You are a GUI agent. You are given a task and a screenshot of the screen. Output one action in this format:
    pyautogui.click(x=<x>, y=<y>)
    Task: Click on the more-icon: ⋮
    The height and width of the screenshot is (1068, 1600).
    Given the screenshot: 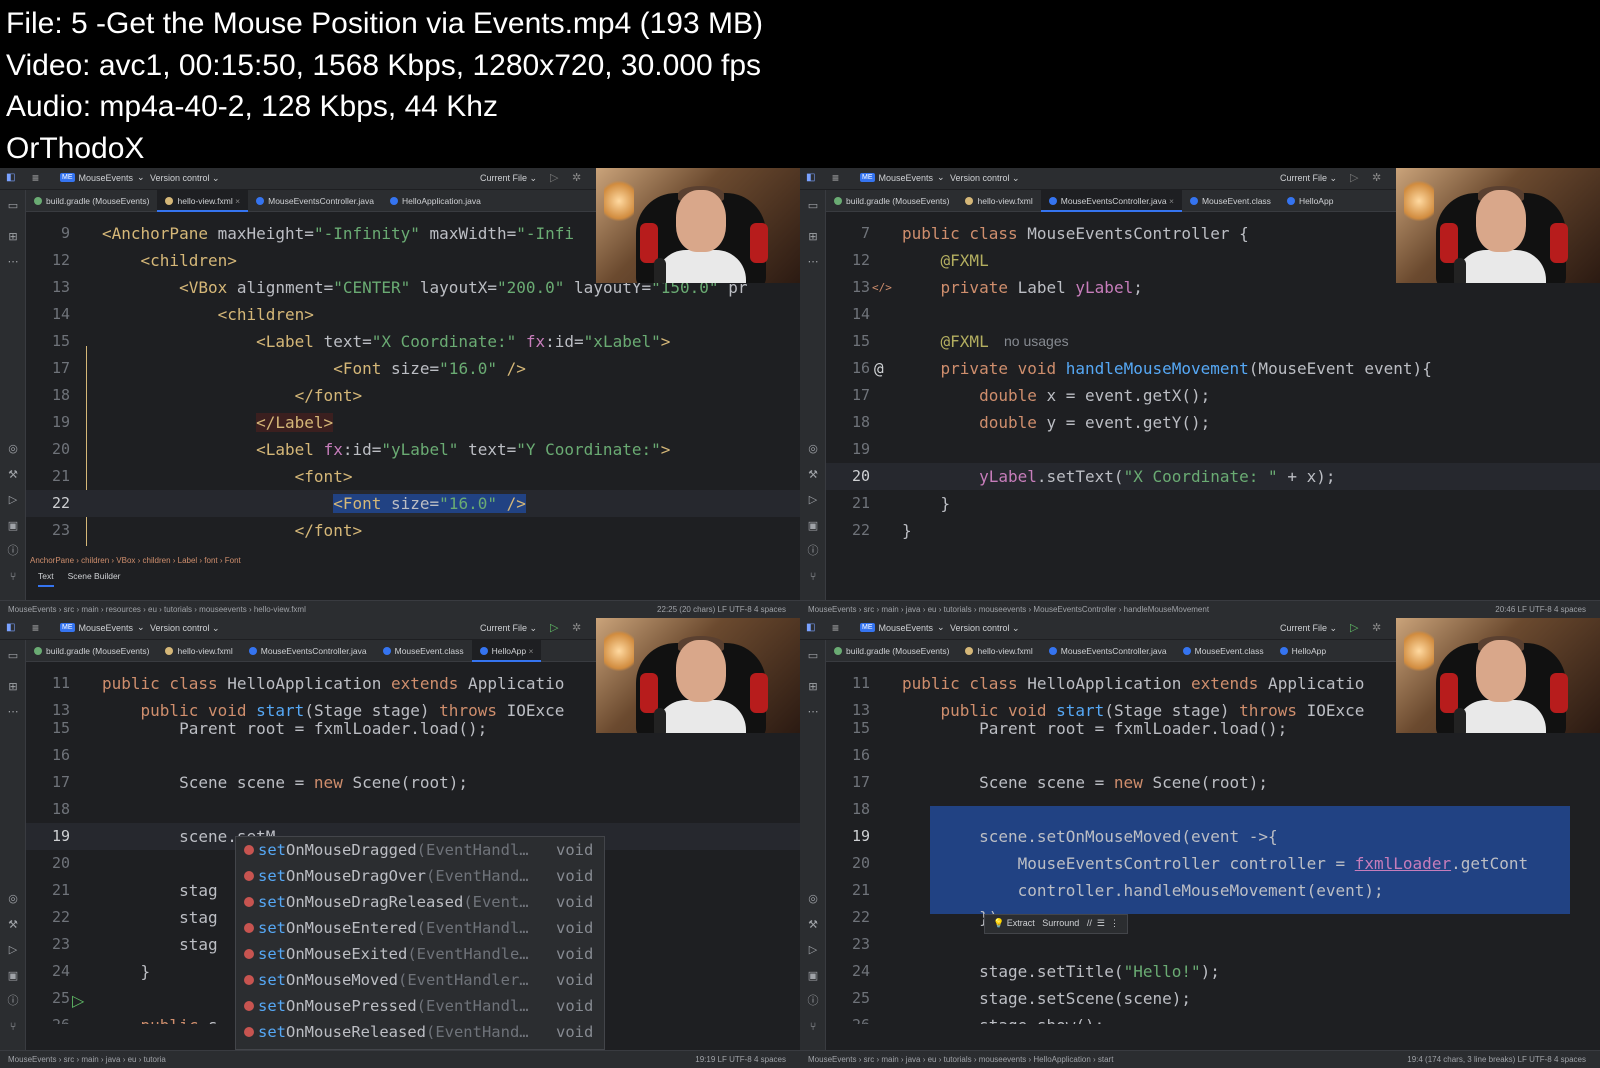 What is the action you would take?
    pyautogui.click(x=1114, y=923)
    